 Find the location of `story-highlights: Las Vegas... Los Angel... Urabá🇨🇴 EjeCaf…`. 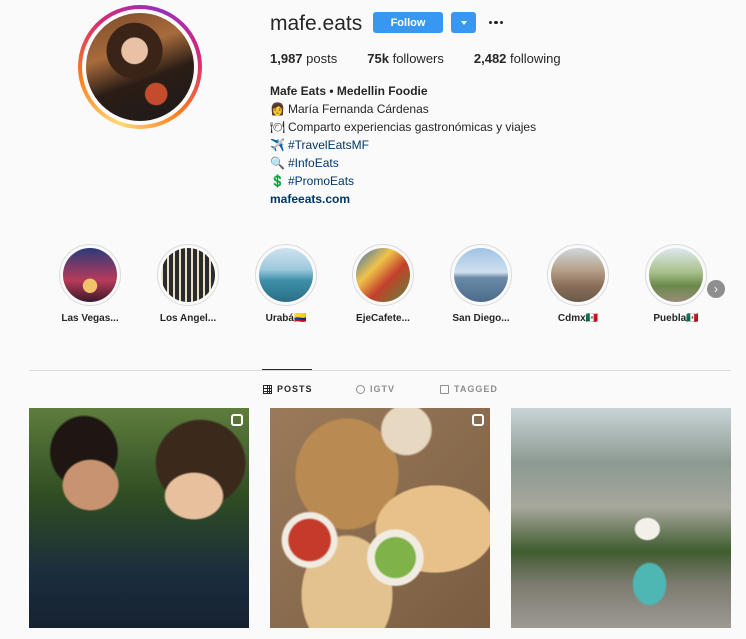

story-highlights: Las Vegas... Los Angel... Urabá🇨🇴 EjeCaf… is located at coordinates (373, 289).